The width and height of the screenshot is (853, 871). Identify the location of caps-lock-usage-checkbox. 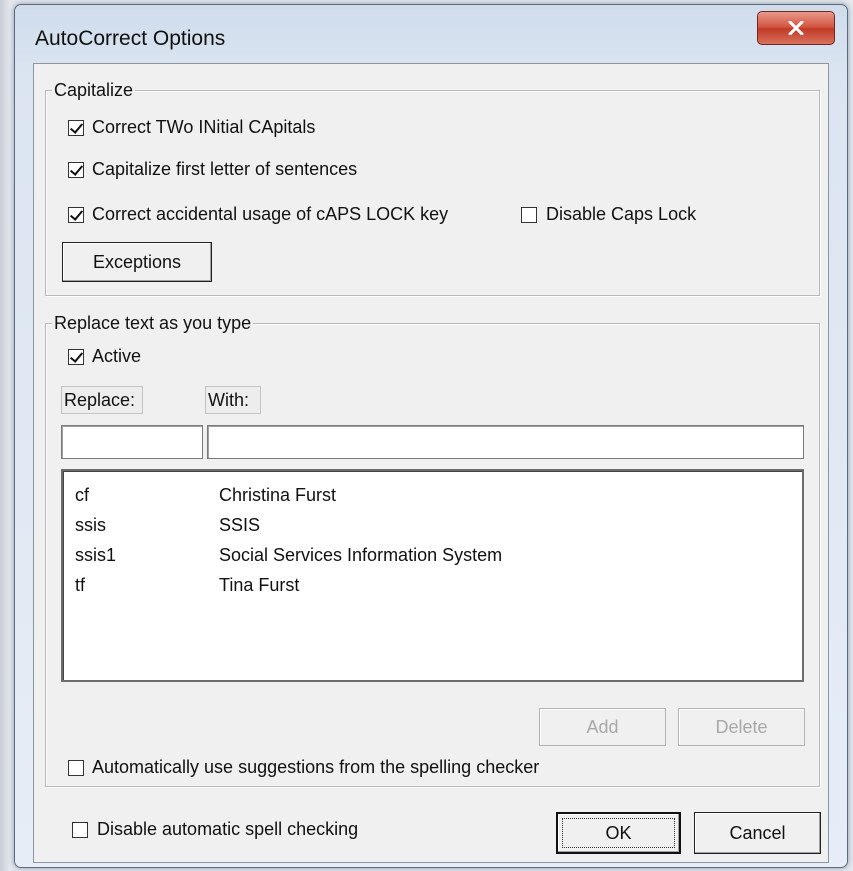
(76, 215).